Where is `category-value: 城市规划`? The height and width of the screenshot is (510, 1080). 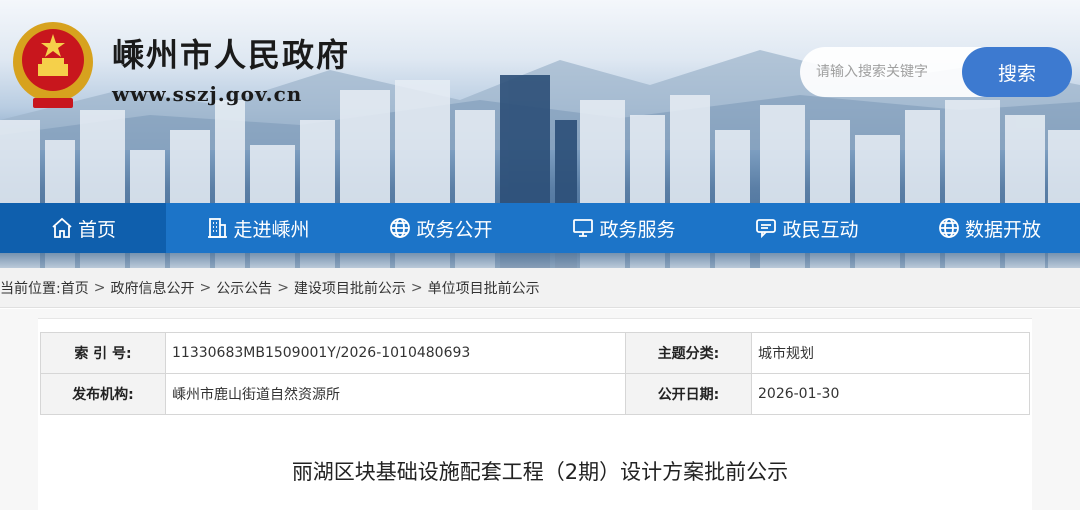 category-value: 城市规划 is located at coordinates (890, 353).